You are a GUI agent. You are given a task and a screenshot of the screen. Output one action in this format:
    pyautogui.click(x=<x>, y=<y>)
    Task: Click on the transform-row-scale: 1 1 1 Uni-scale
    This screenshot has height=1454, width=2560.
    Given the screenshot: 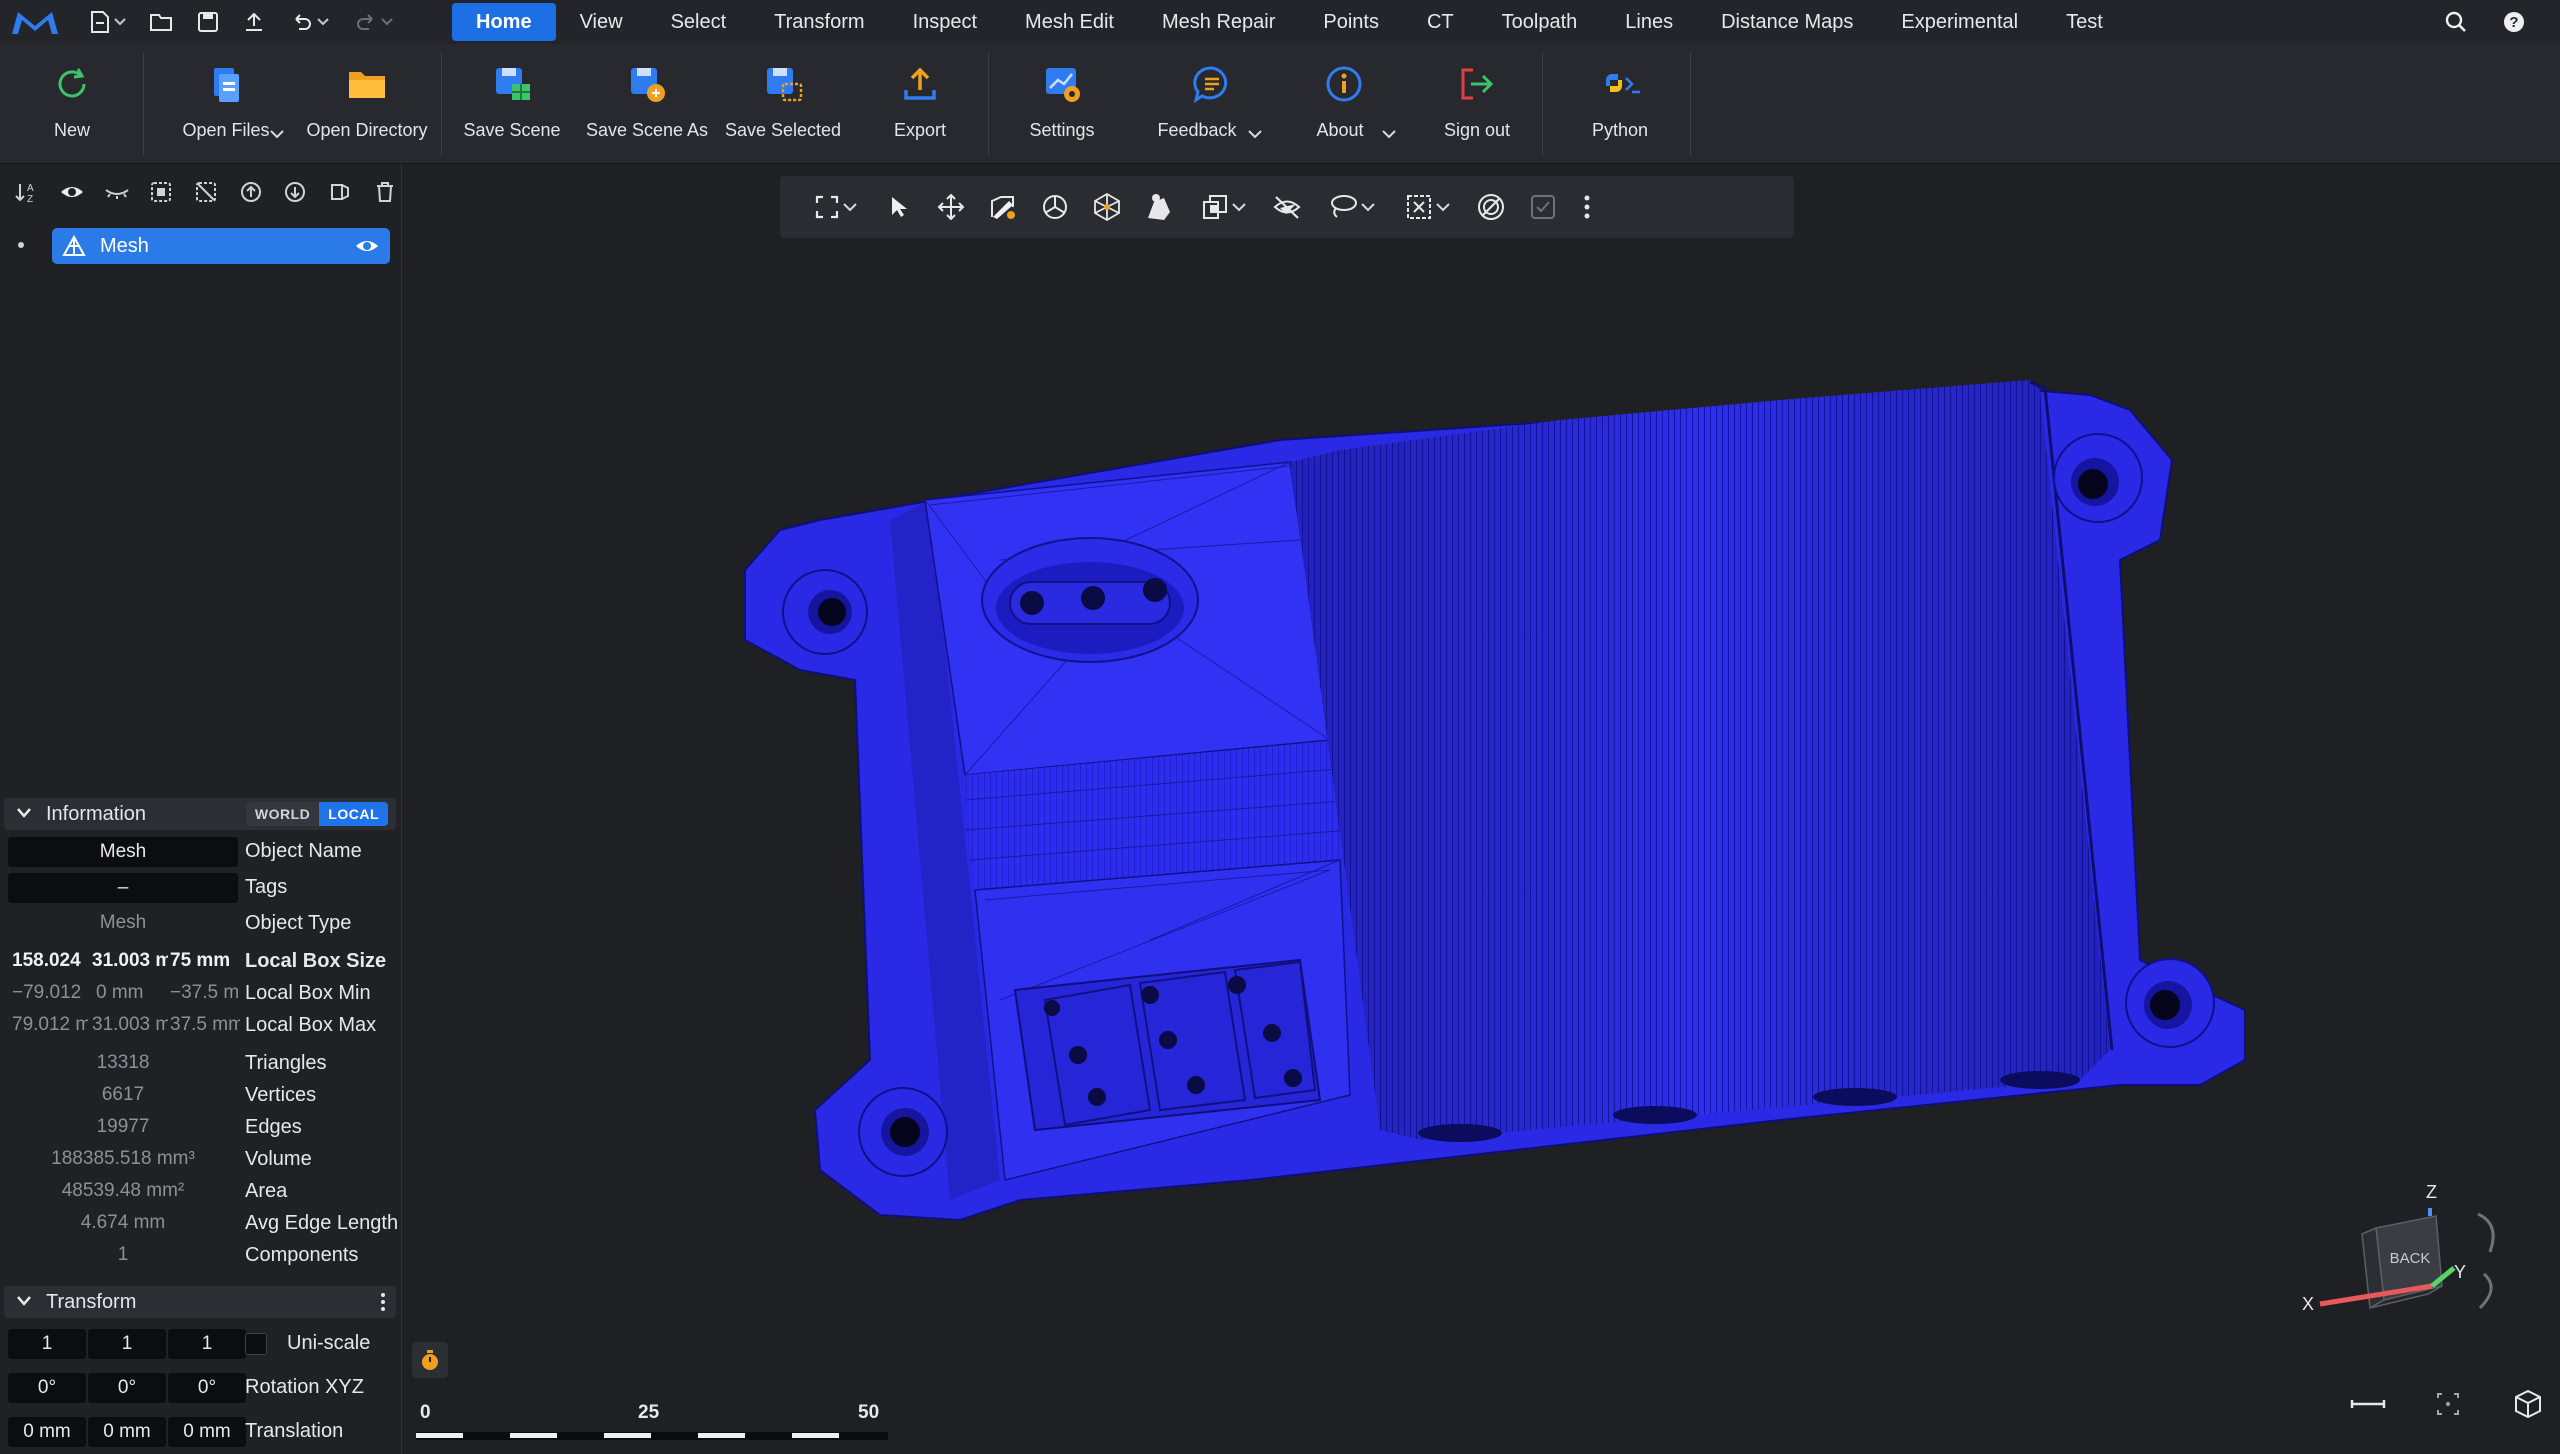 What is the action you would take?
    pyautogui.click(x=201, y=1343)
    